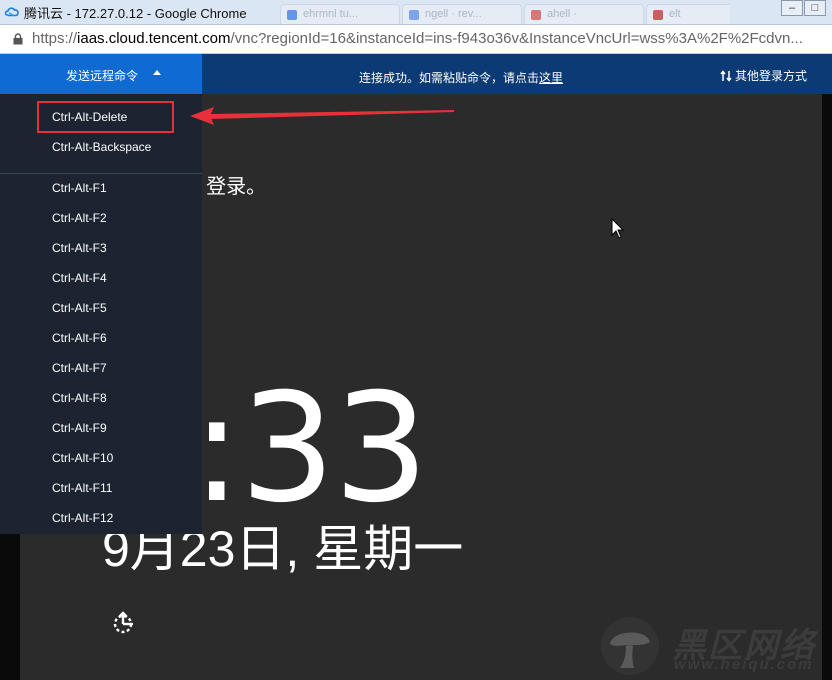 This screenshot has width=832, height=680. What do you see at coordinates (771, 76) in the screenshot?
I see `other-login-label: 其他登录方式` at bounding box center [771, 76].